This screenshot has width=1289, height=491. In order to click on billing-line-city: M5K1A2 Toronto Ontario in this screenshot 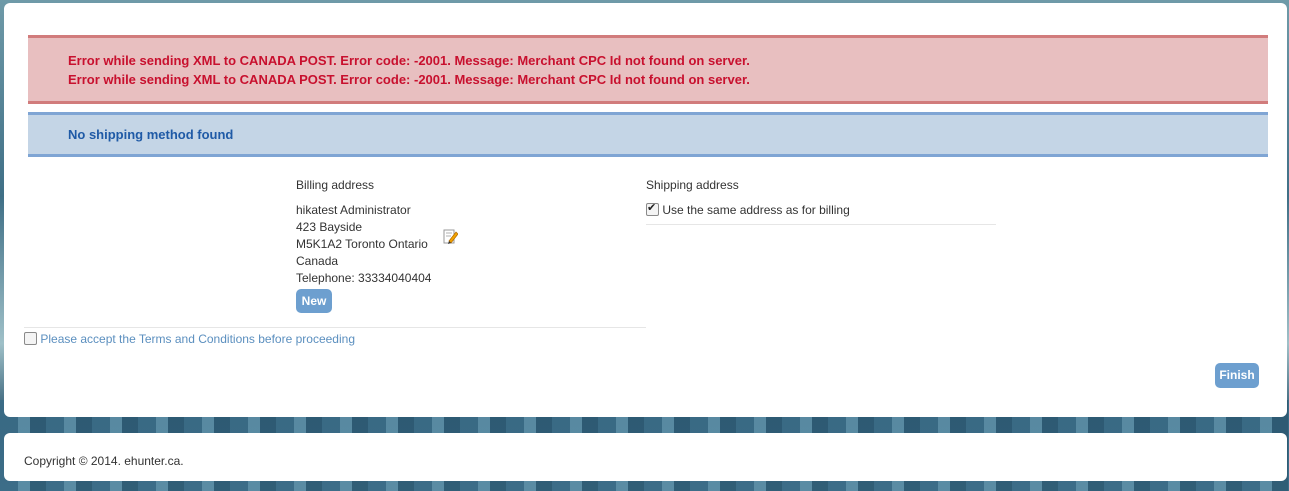, I will do `click(362, 244)`.